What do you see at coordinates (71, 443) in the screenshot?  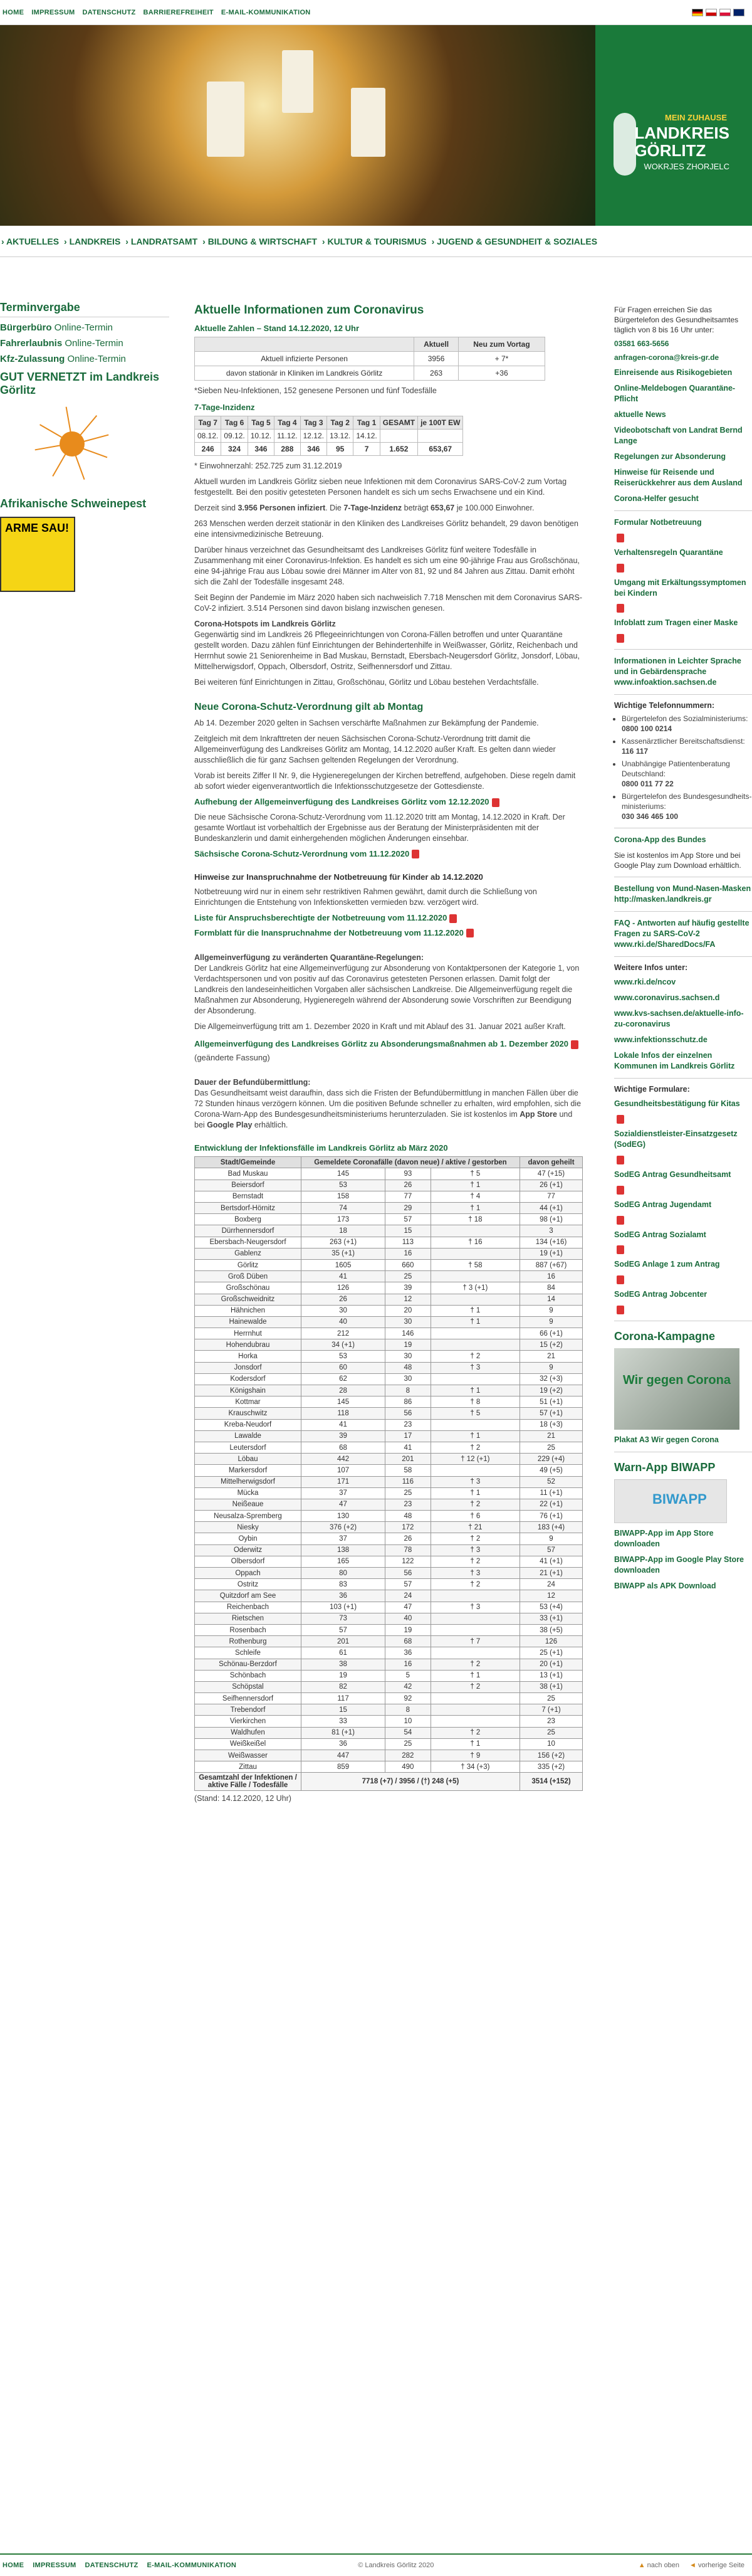 I see `spider-network-icon` at bounding box center [71, 443].